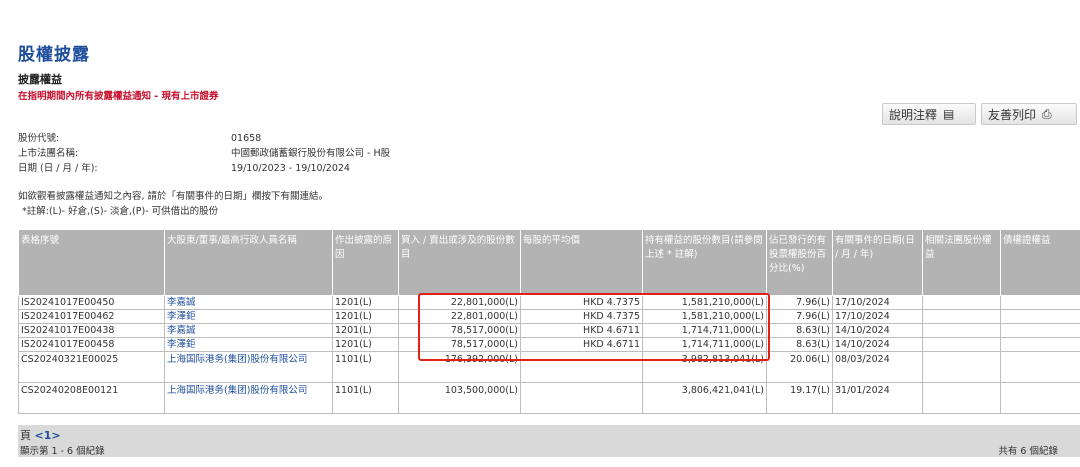  What do you see at coordinates (91, 367) in the screenshot?
I see `cell-form-no: CS20240321E00025` at bounding box center [91, 367].